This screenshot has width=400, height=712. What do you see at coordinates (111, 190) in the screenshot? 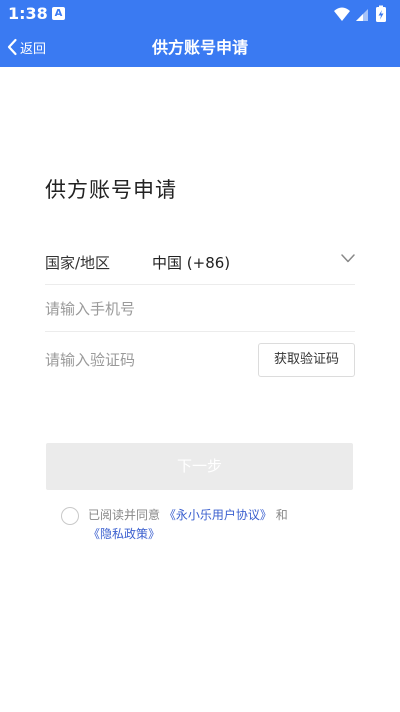
I see `page-title: 供方账号申请` at bounding box center [111, 190].